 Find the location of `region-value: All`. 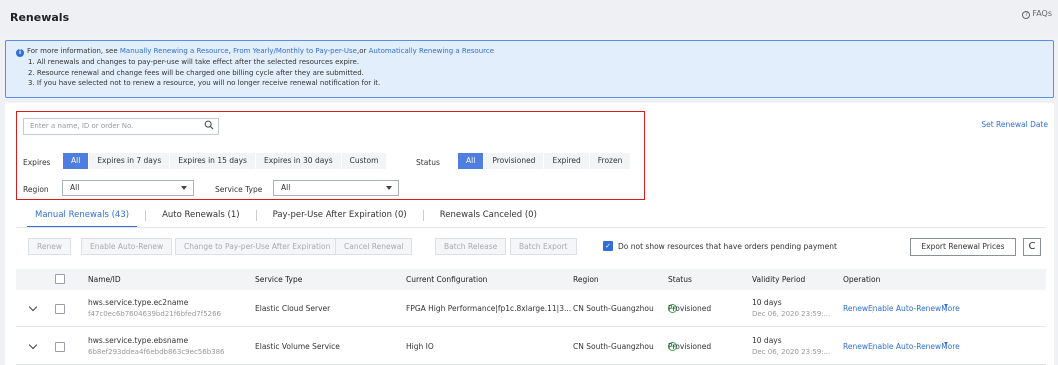

region-value: All is located at coordinates (75, 187).